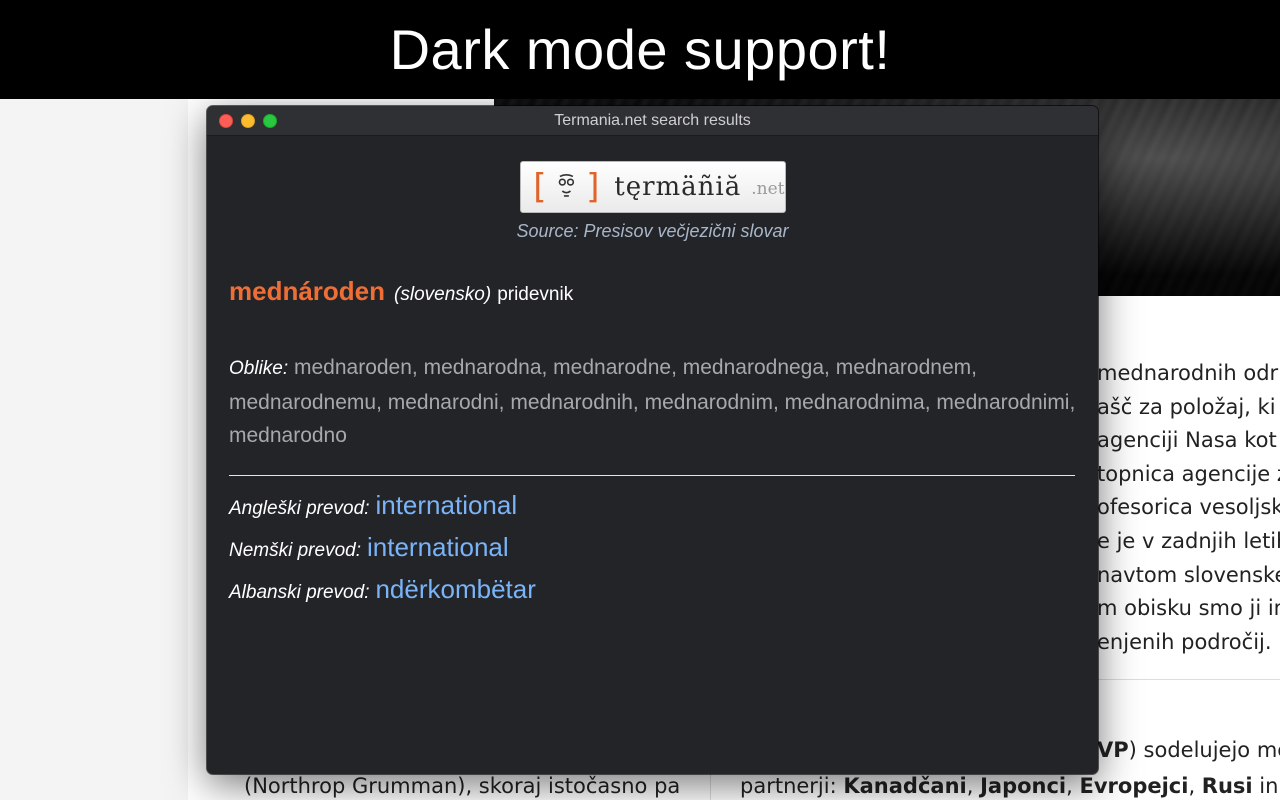 The height and width of the screenshot is (800, 1280). Describe the element at coordinates (259, 368) in the screenshot. I see `word-forms-label: Oblike:` at that location.